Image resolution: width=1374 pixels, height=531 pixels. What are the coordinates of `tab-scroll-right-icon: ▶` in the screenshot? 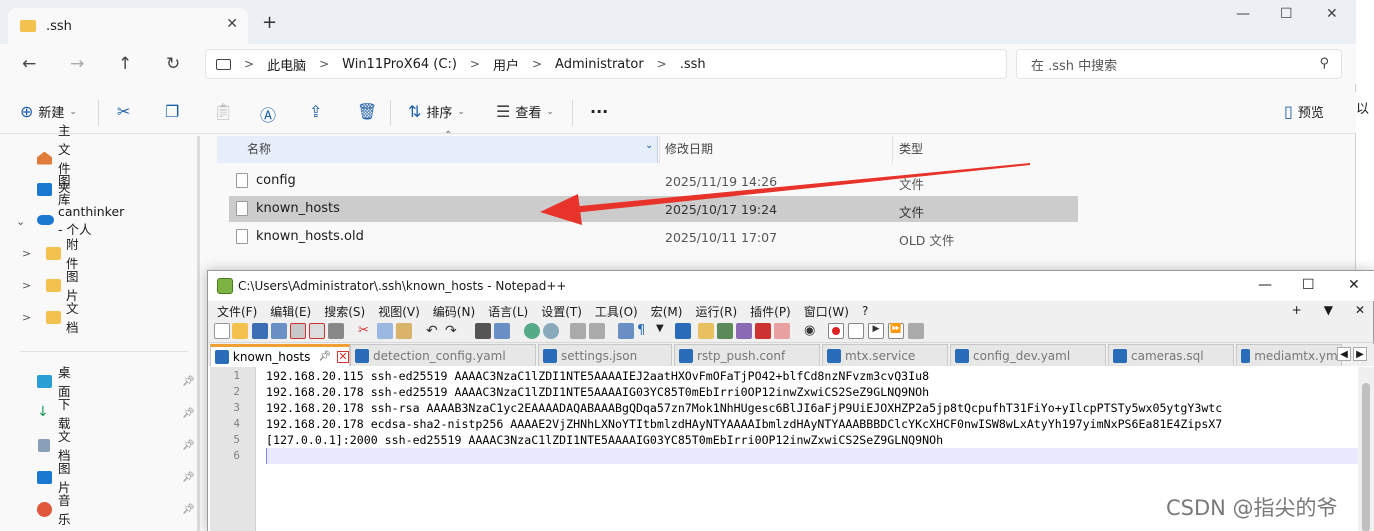 It's located at (1360, 354).